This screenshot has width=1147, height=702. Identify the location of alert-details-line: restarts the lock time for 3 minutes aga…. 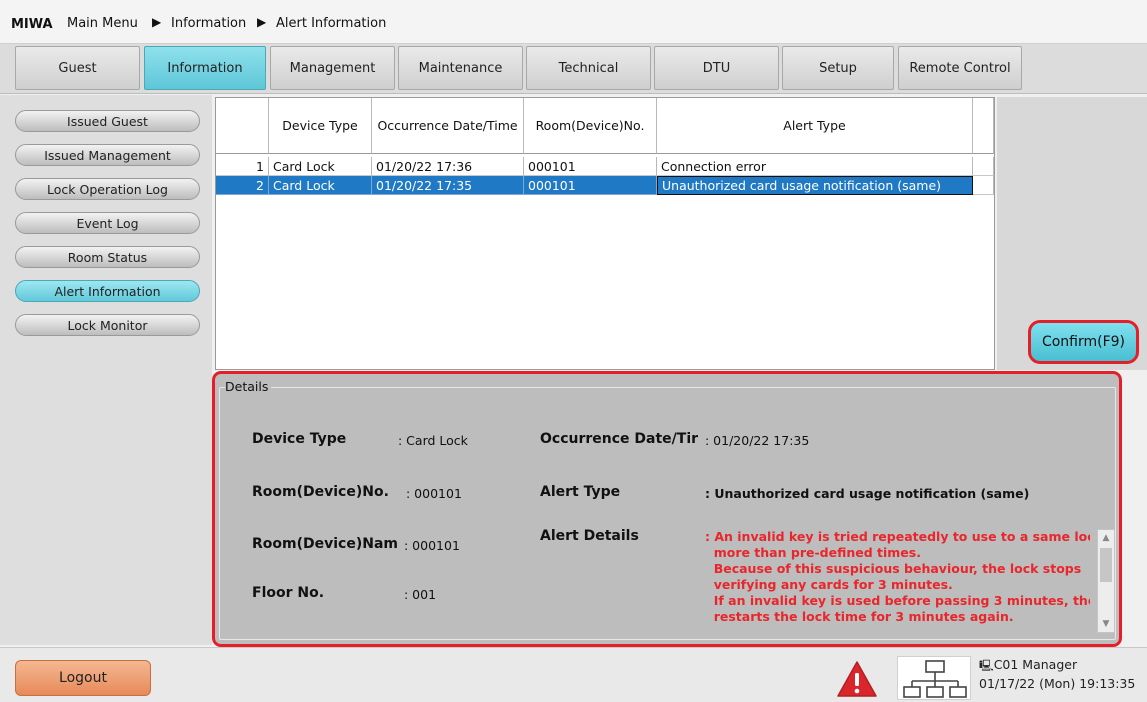
(859, 616).